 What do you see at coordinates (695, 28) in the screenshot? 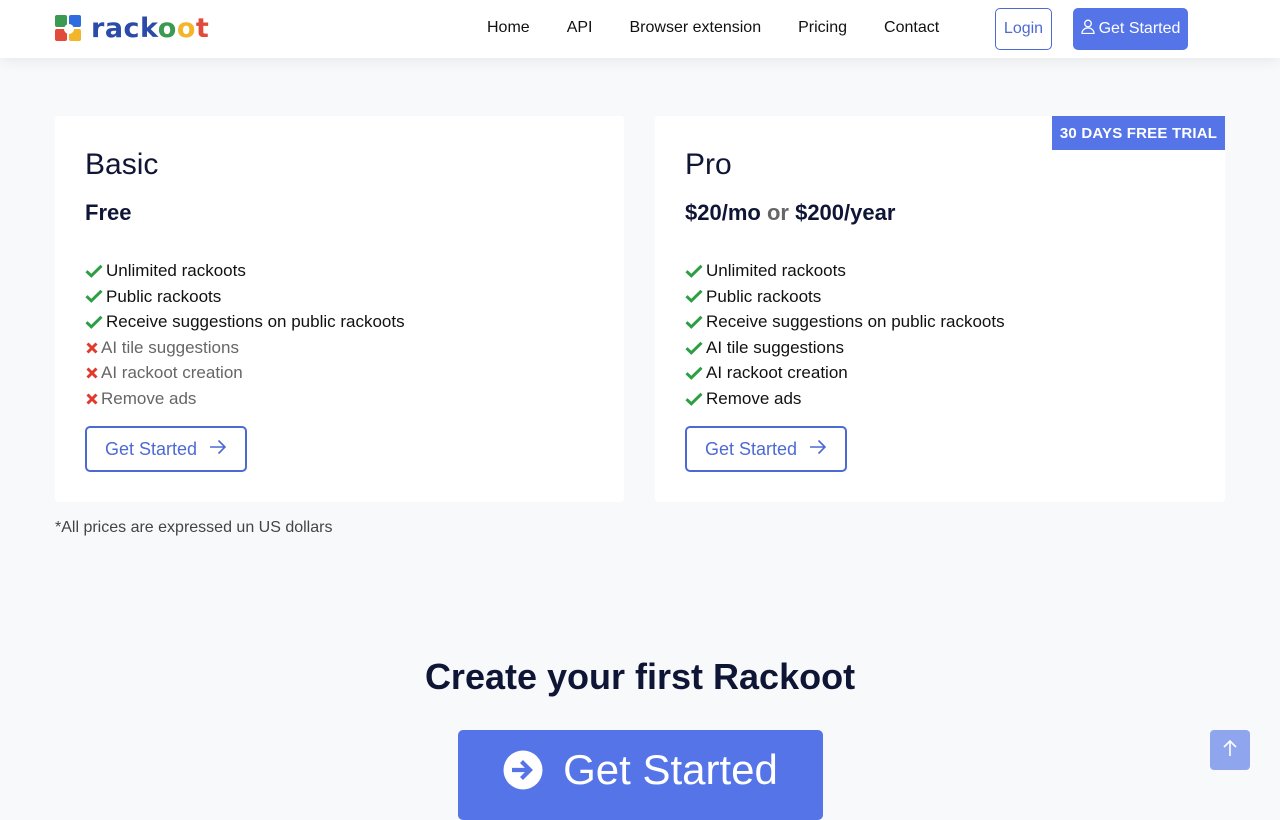
I see `nav-link-browser-extension: Browser extension` at bounding box center [695, 28].